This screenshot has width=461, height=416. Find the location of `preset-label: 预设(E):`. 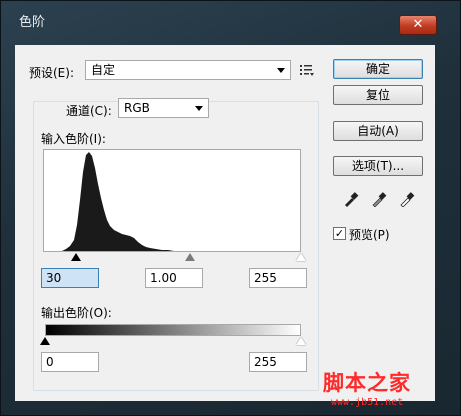

preset-label: 预设(E): is located at coordinates (51, 73).